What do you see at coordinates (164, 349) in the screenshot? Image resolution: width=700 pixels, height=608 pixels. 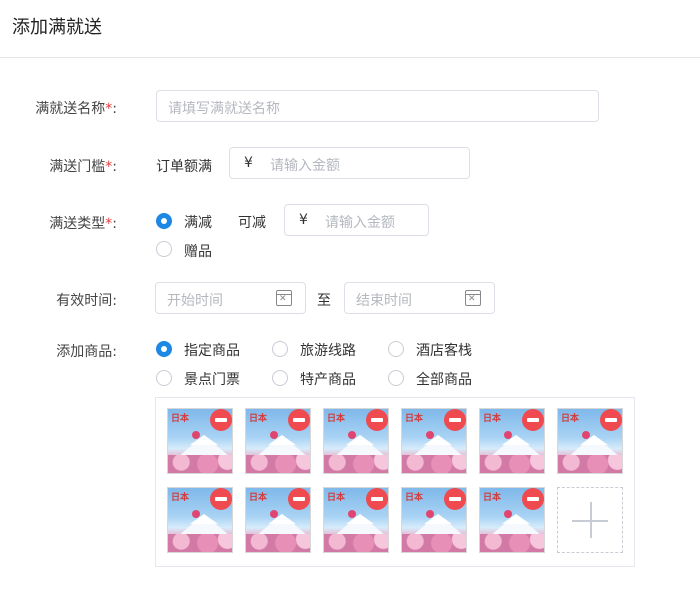 I see `radio-specified-goods` at bounding box center [164, 349].